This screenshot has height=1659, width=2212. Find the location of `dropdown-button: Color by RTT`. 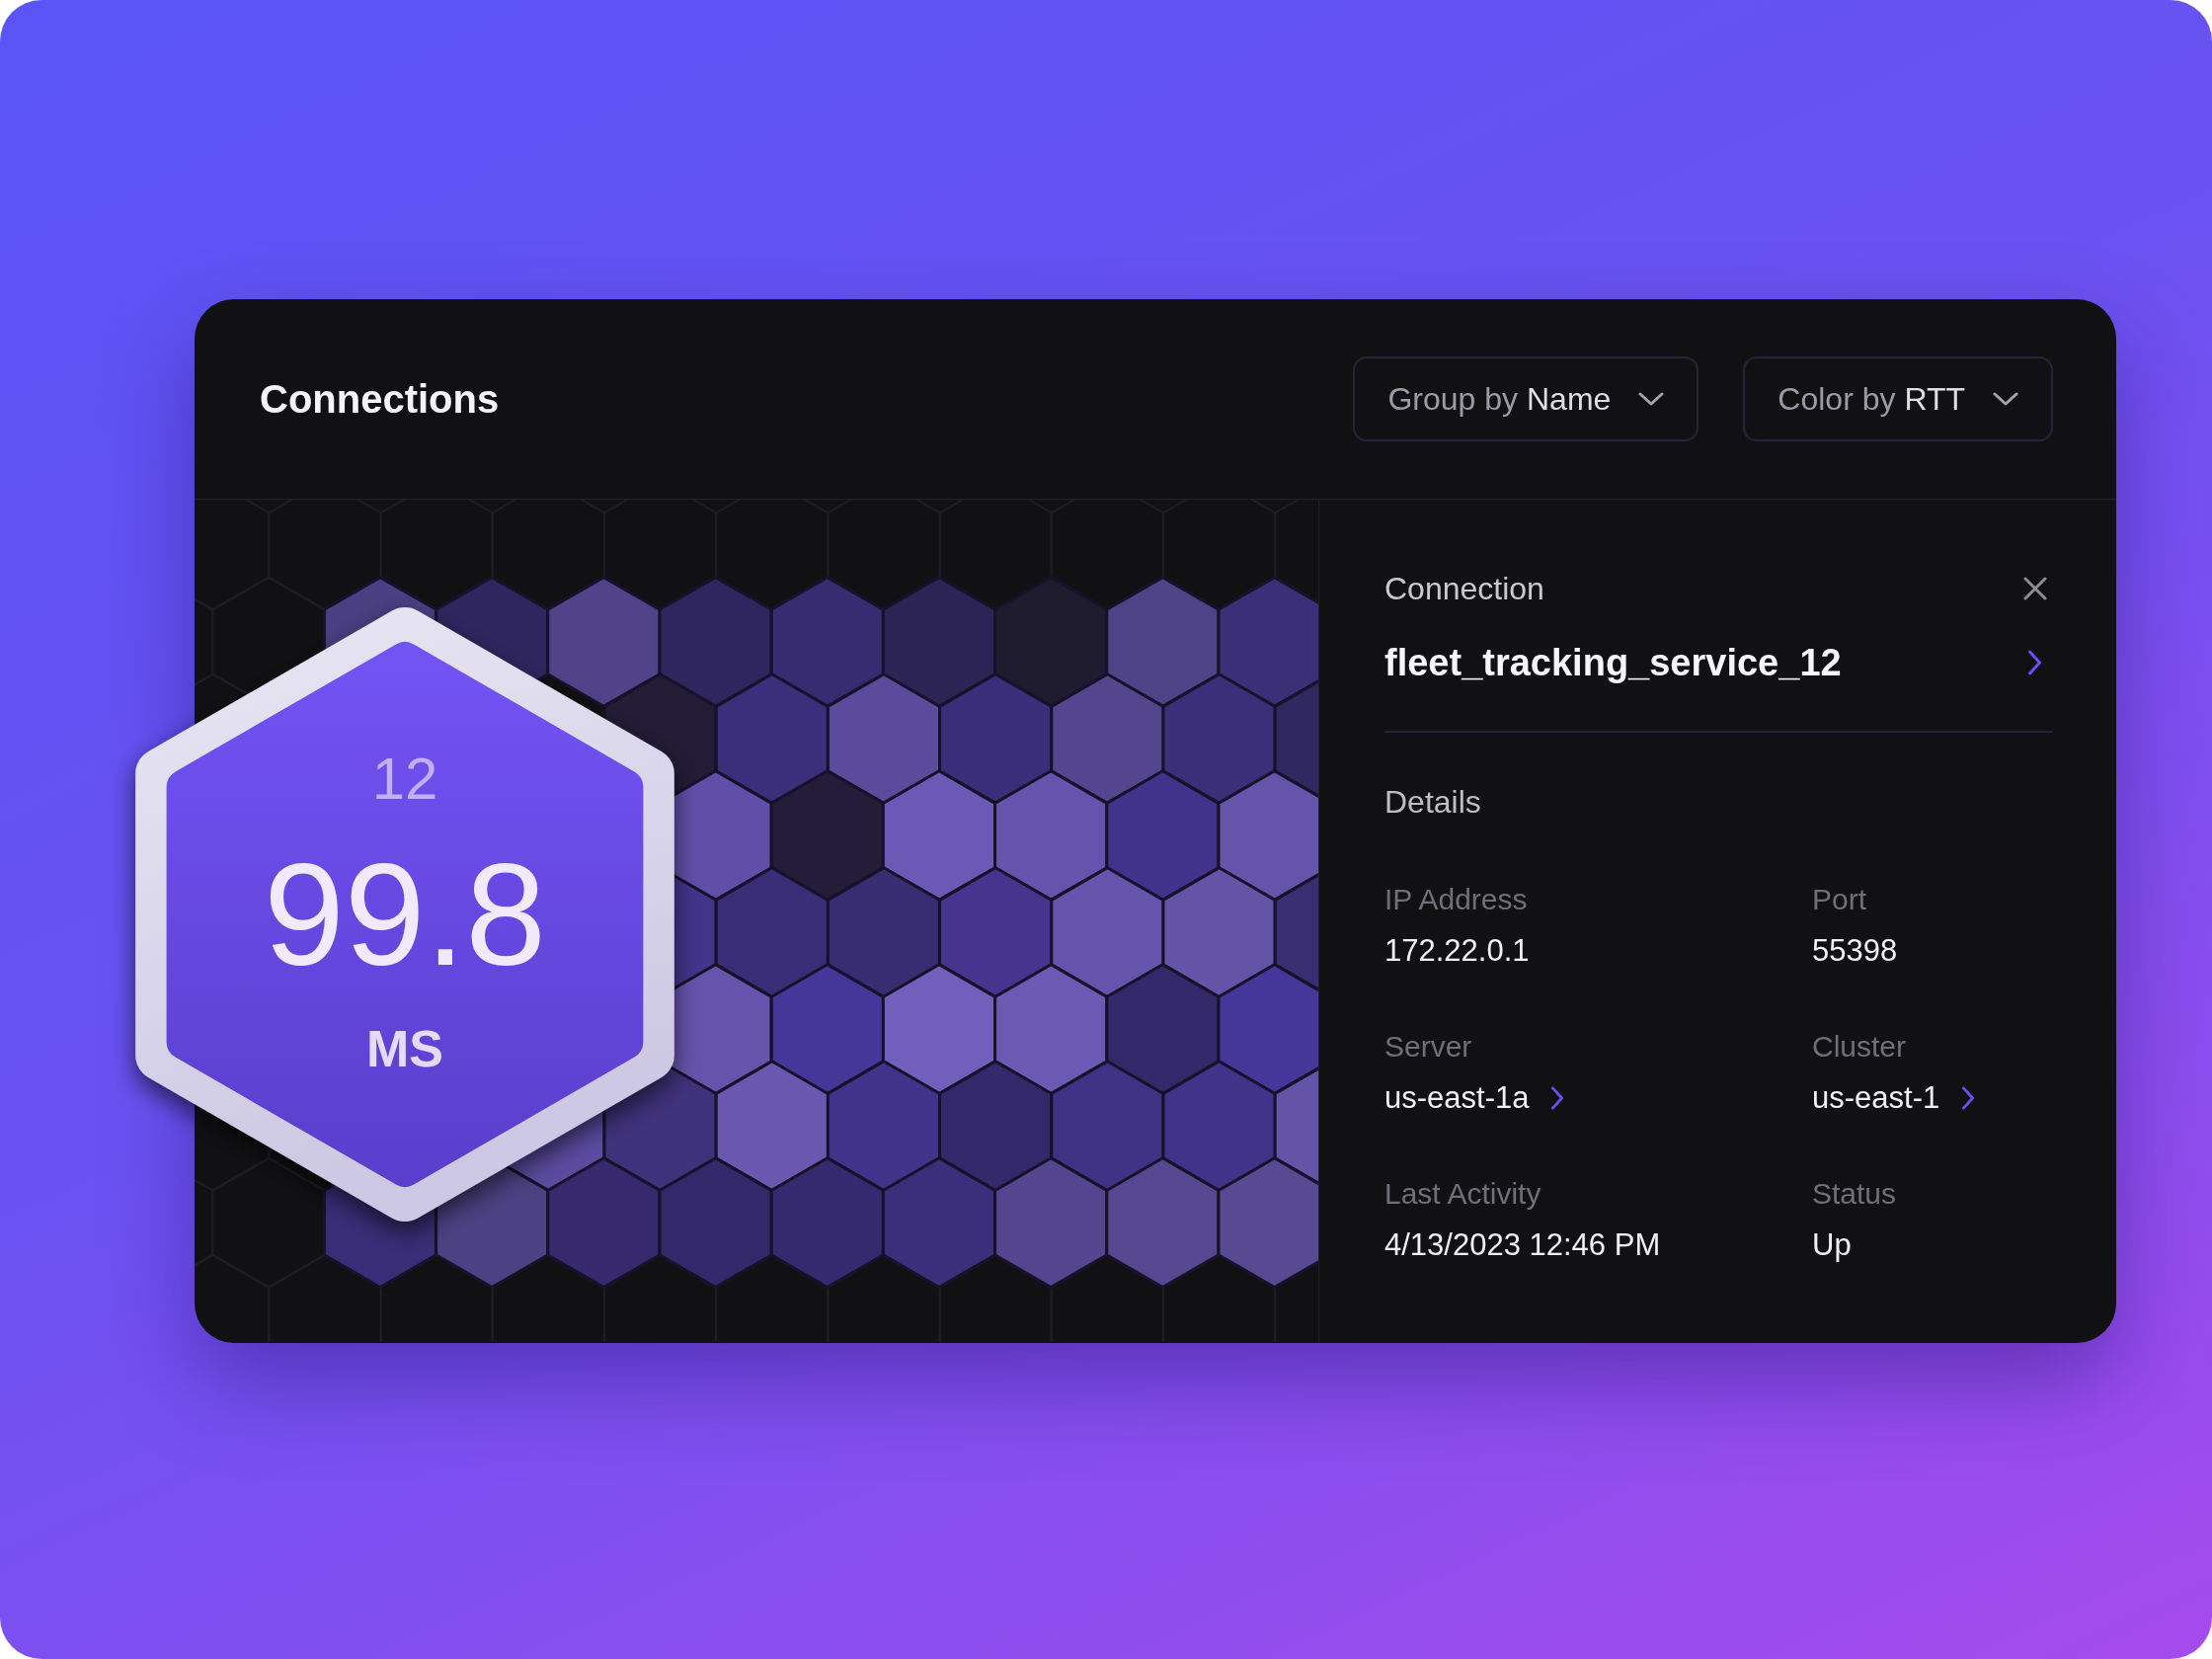

dropdown-button: Color by RTT is located at coordinates (1898, 399).